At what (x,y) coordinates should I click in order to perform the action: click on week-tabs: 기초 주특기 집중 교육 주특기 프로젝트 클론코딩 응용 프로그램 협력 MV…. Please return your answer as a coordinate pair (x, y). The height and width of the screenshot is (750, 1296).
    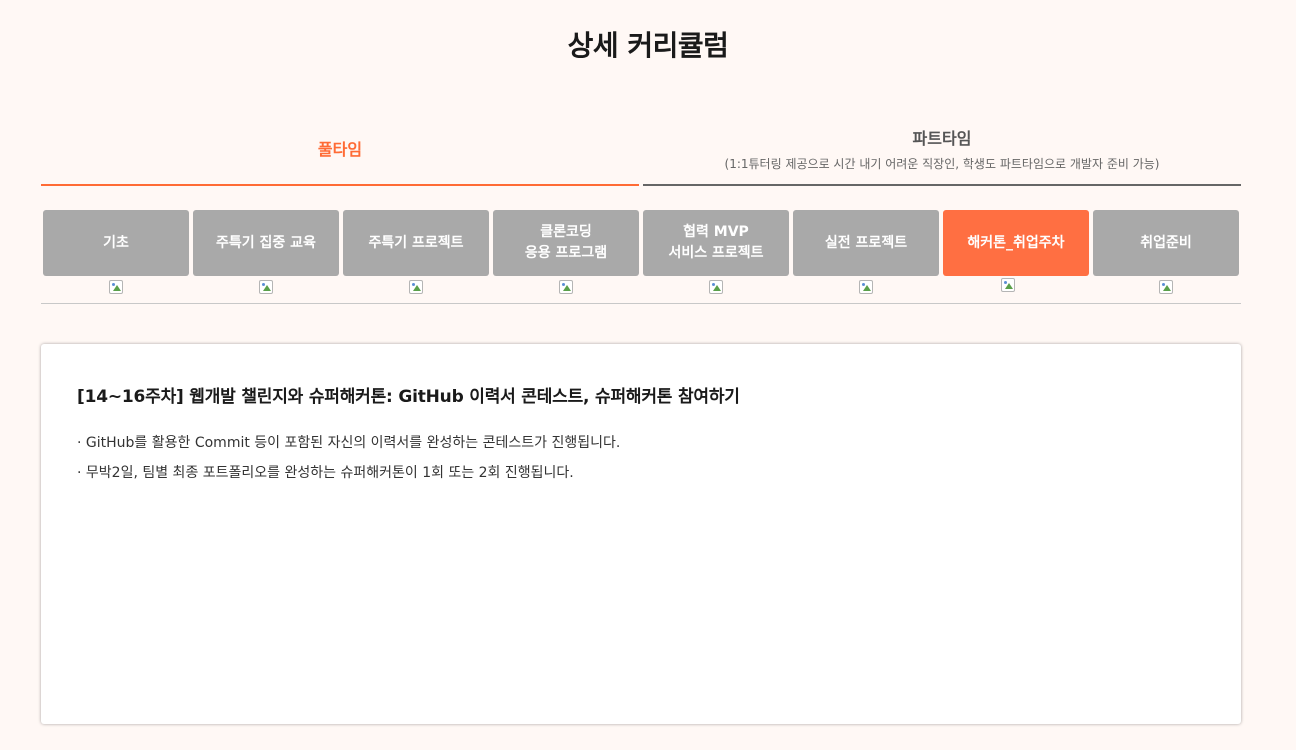
    Looking at the image, I should click on (641, 257).